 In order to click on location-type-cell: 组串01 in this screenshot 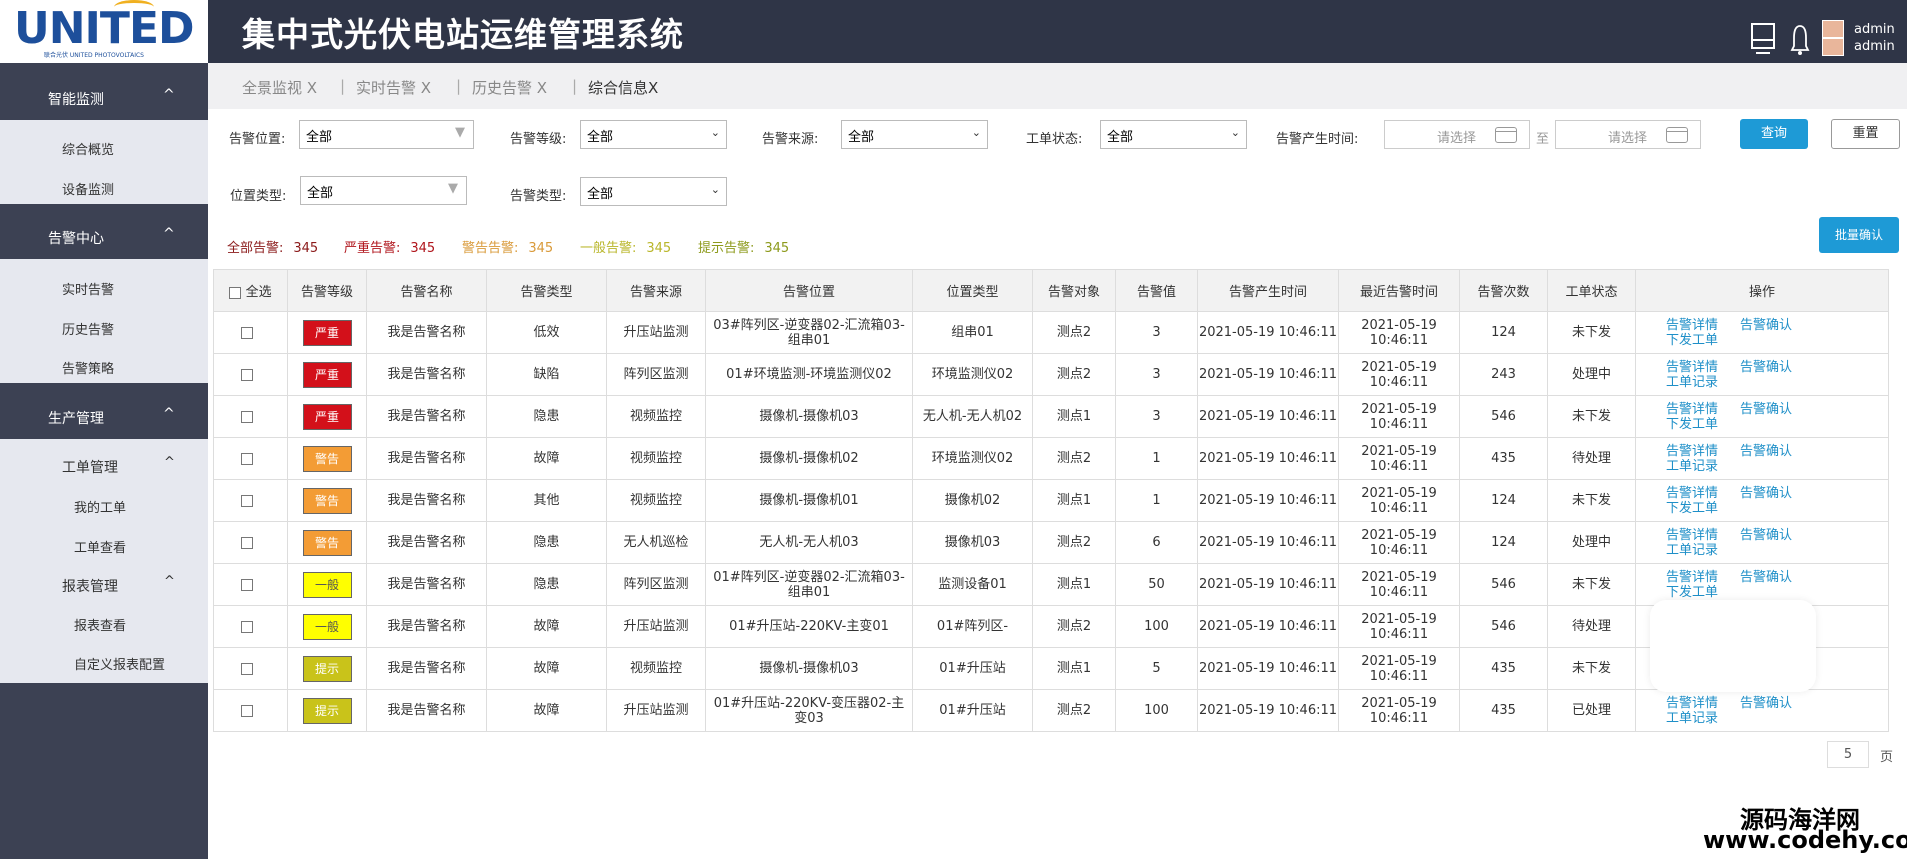, I will do `click(972, 332)`.